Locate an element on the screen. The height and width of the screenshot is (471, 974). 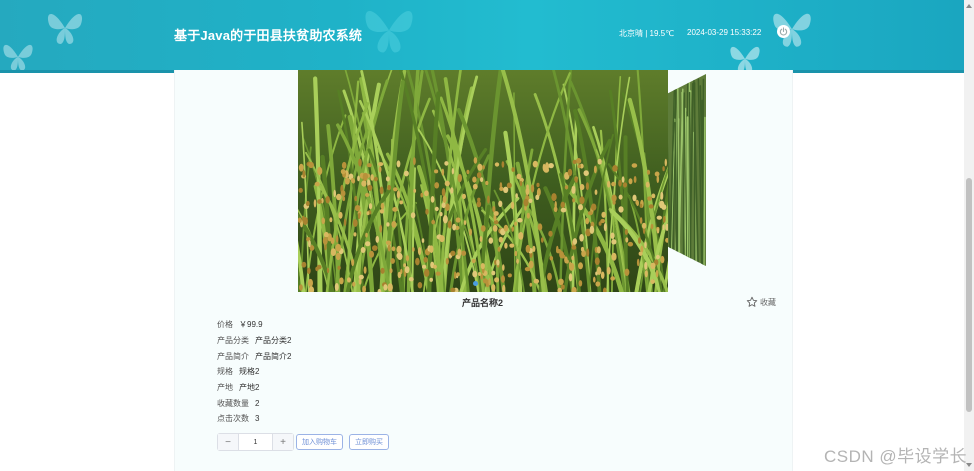
carousel-next-slide is located at coordinates (687, 170).